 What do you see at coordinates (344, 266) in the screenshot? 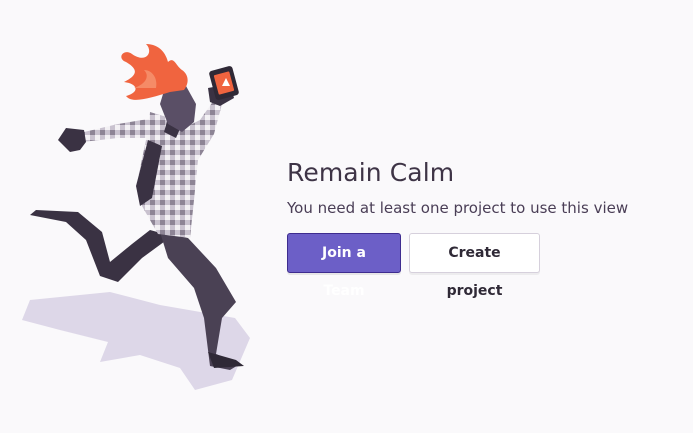
I see `join-team-button: Join a Team` at bounding box center [344, 266].